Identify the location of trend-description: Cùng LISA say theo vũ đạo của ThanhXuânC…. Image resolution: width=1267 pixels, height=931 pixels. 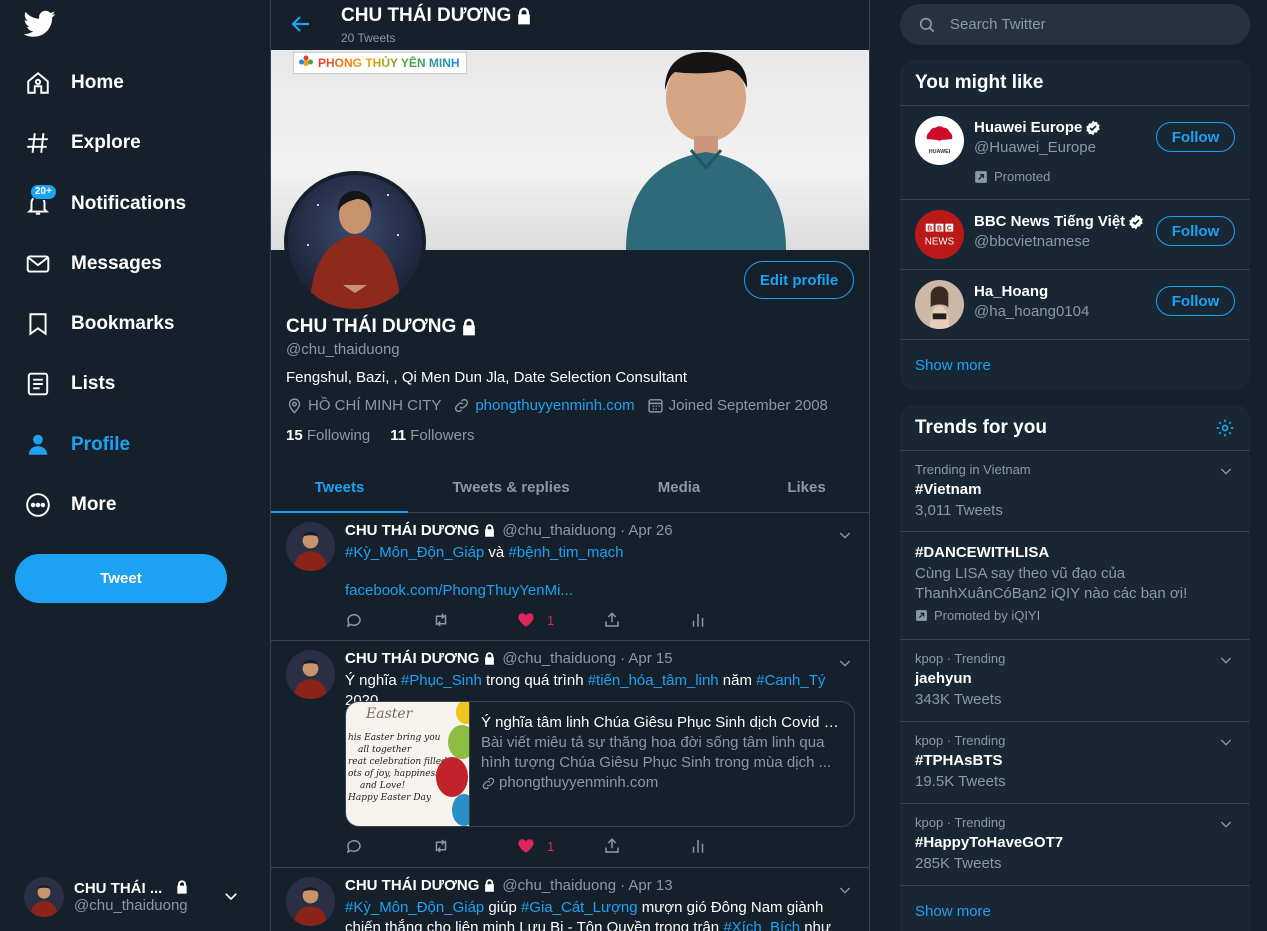
(1051, 583).